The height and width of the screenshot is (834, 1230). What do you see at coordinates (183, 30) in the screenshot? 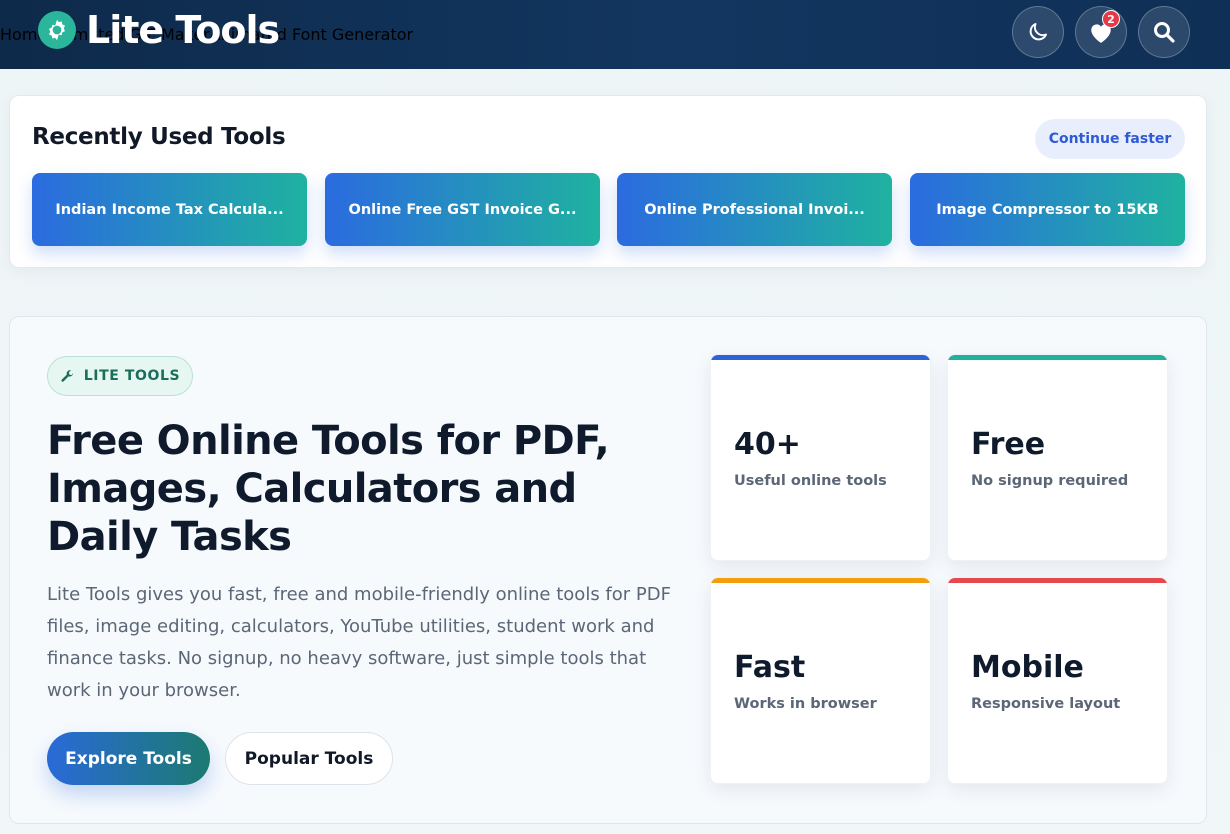
I see `logo-text: Lite Tools` at bounding box center [183, 30].